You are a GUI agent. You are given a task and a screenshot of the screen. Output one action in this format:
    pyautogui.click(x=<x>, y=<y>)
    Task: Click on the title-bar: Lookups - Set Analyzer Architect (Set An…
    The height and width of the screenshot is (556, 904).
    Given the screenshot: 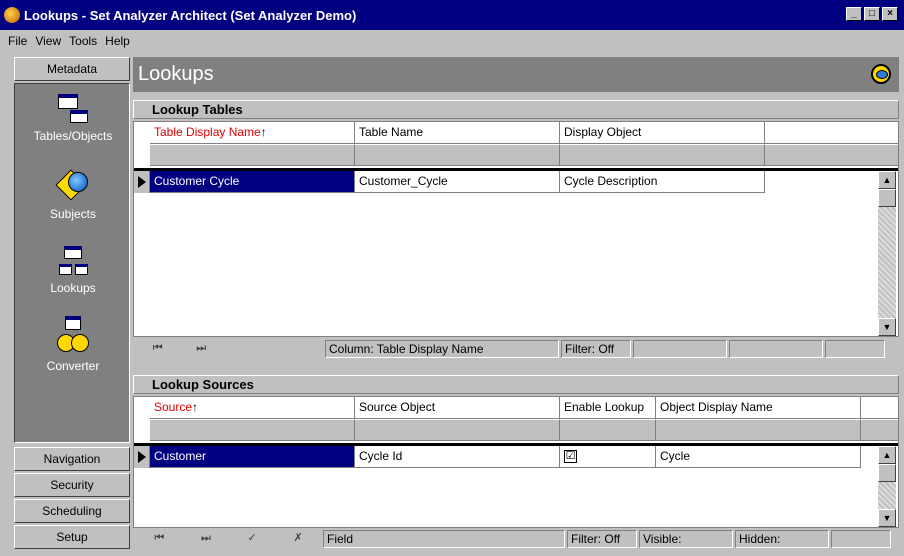 What is the action you would take?
    pyautogui.click(x=452, y=15)
    